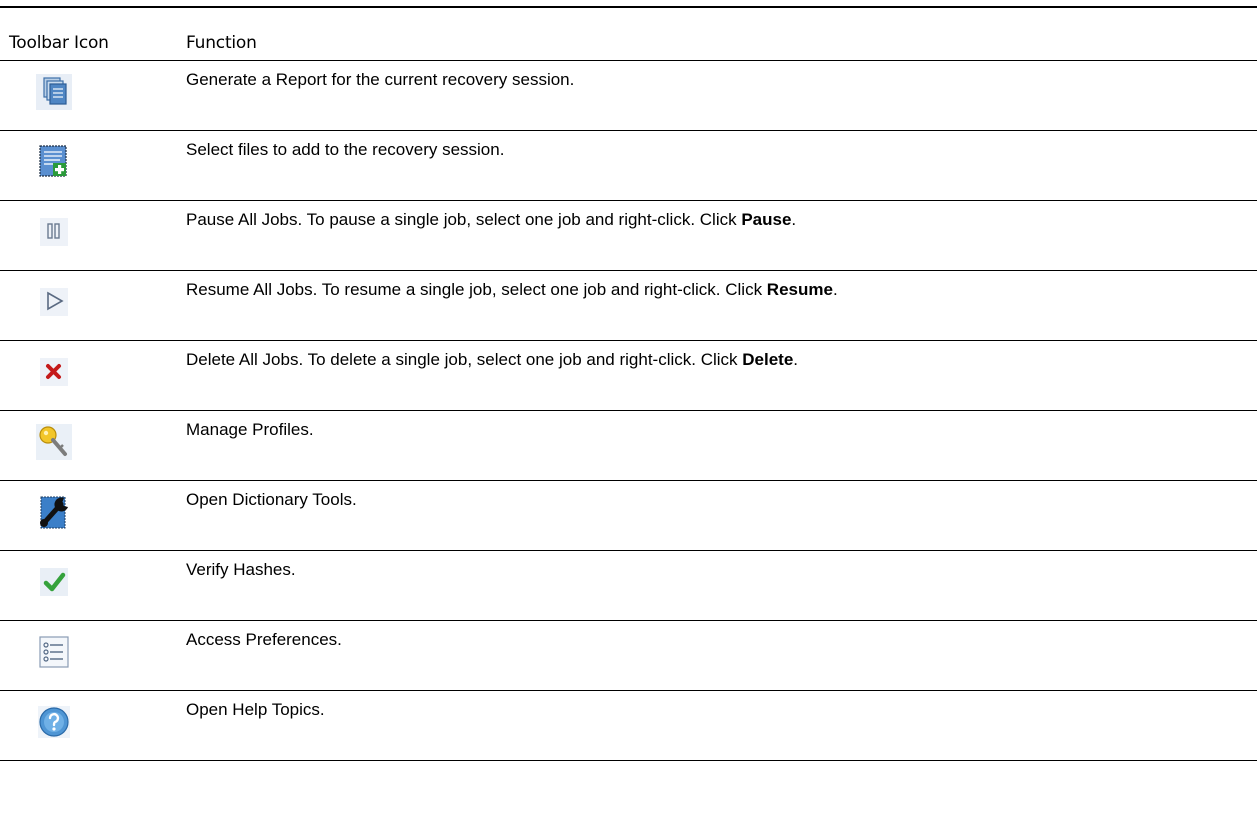  I want to click on generate-report-icon, so click(54, 92).